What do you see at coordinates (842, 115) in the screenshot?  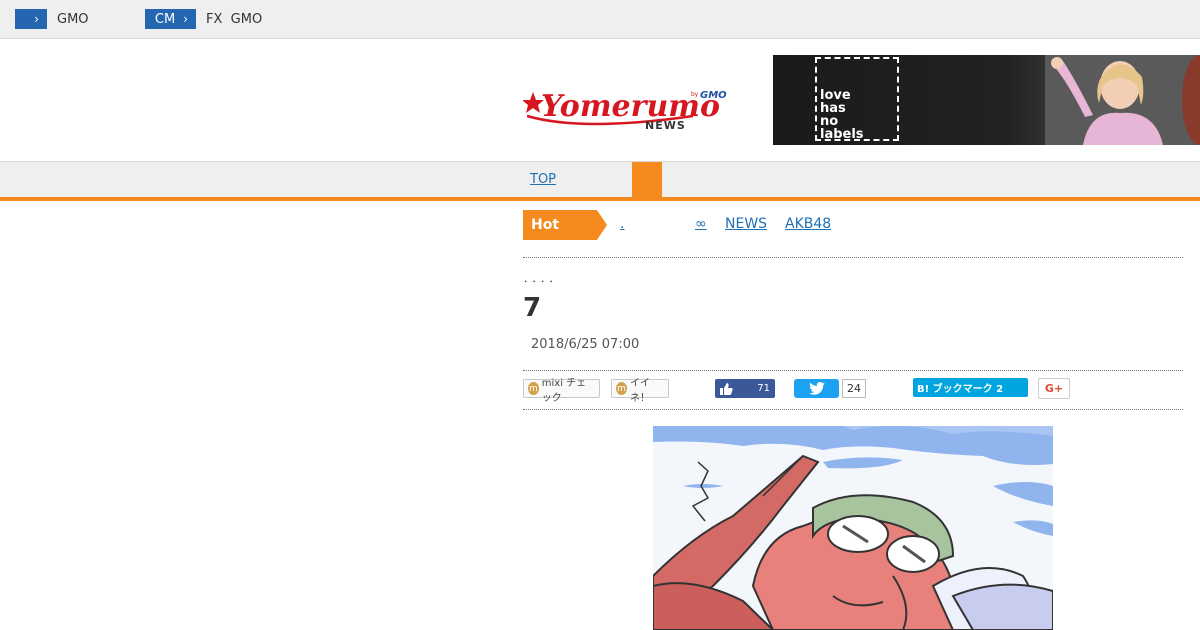 I see `banner-text: love has no labels` at bounding box center [842, 115].